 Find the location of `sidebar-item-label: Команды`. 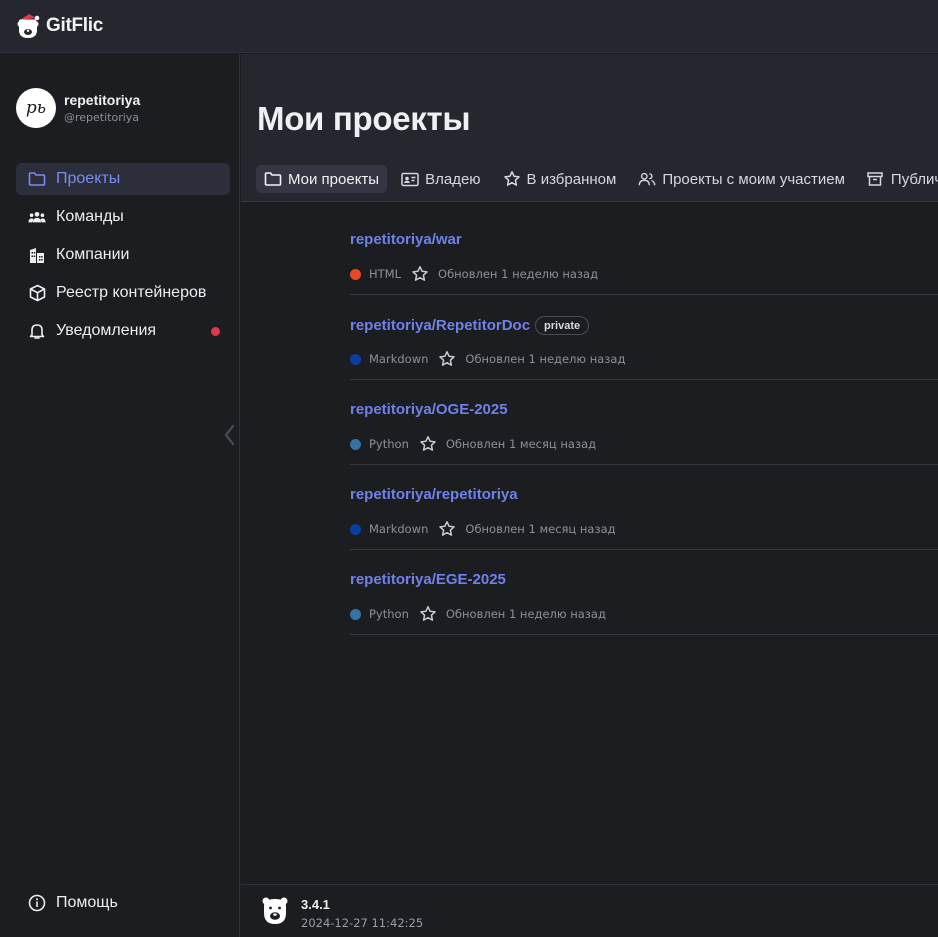

sidebar-item-label: Команды is located at coordinates (90, 216).